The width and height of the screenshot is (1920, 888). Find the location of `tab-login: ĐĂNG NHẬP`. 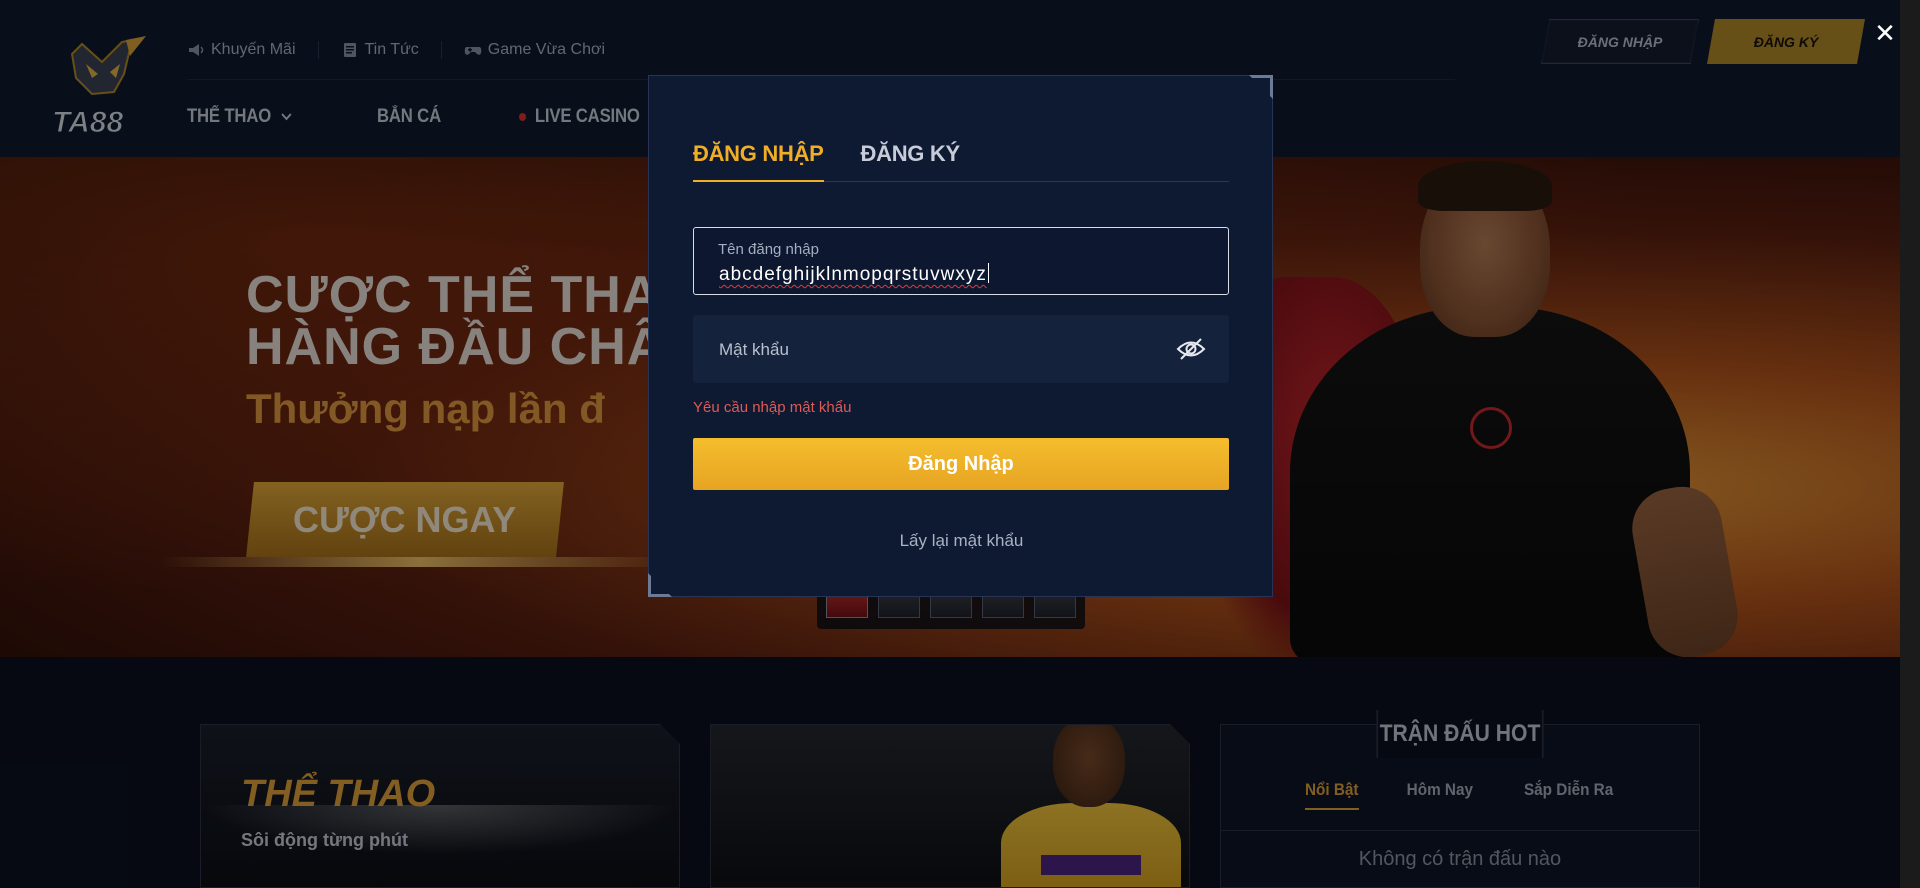

tab-login: ĐĂNG NHẬP is located at coordinates (758, 160).